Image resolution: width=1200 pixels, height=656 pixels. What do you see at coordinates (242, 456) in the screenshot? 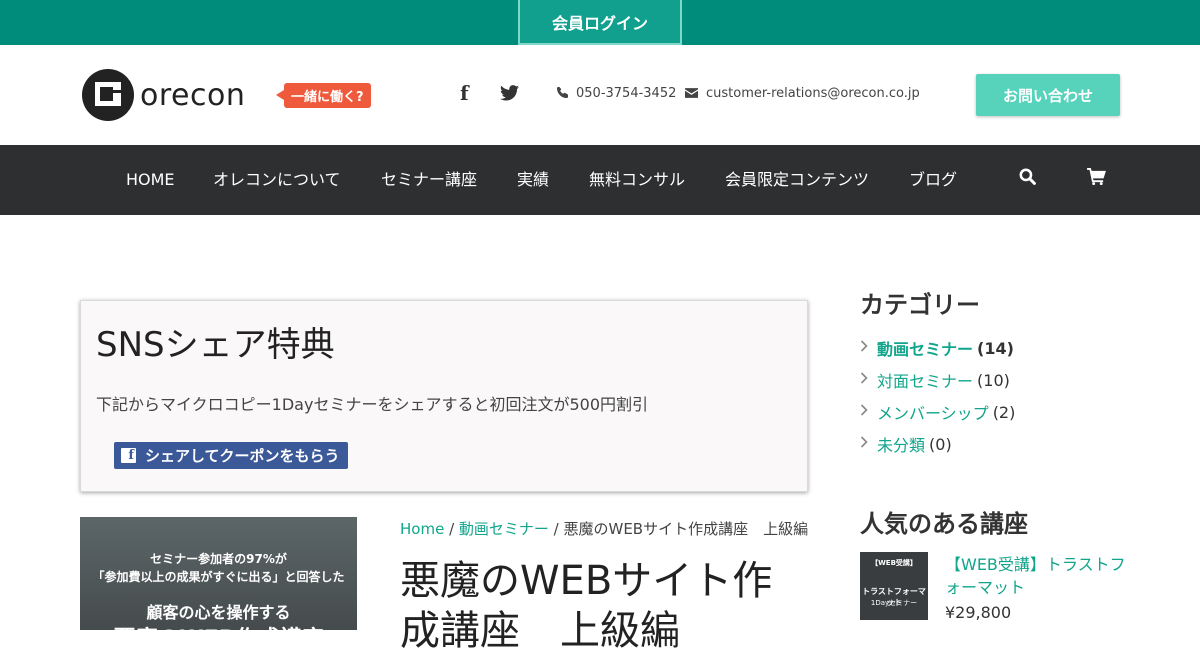
I see `facebook-share-label: シェアしてクーポンをもらう` at bounding box center [242, 456].